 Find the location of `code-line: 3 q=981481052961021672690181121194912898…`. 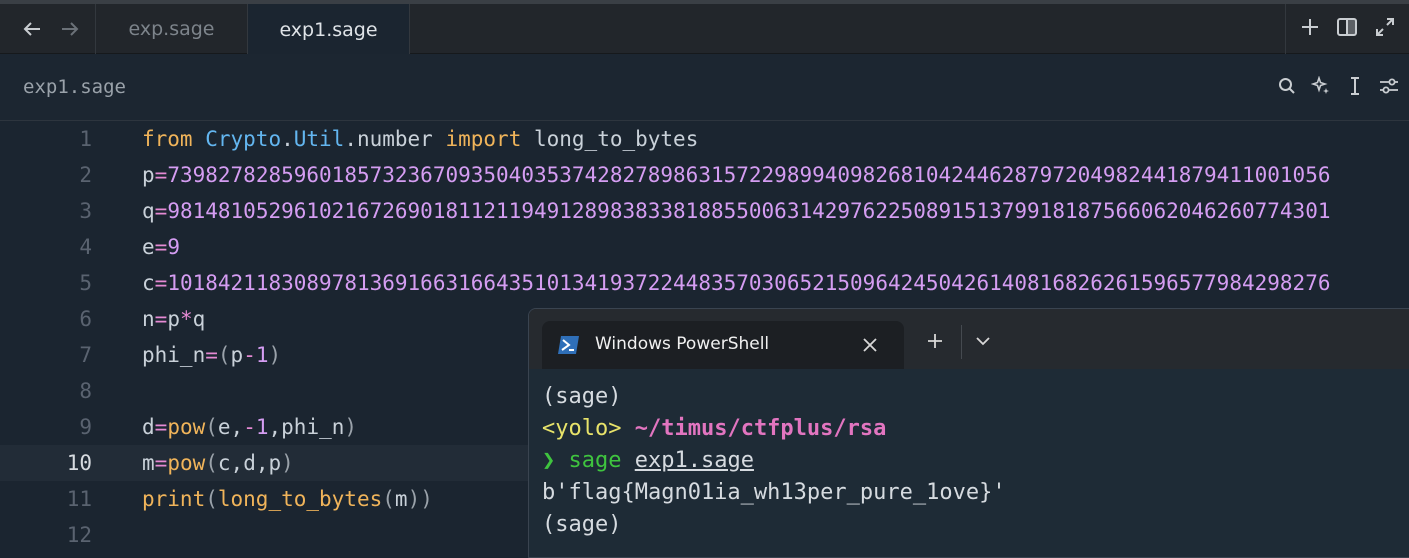

code-line: 3 q=981481052961021672690181121194912898… is located at coordinates (704, 211).